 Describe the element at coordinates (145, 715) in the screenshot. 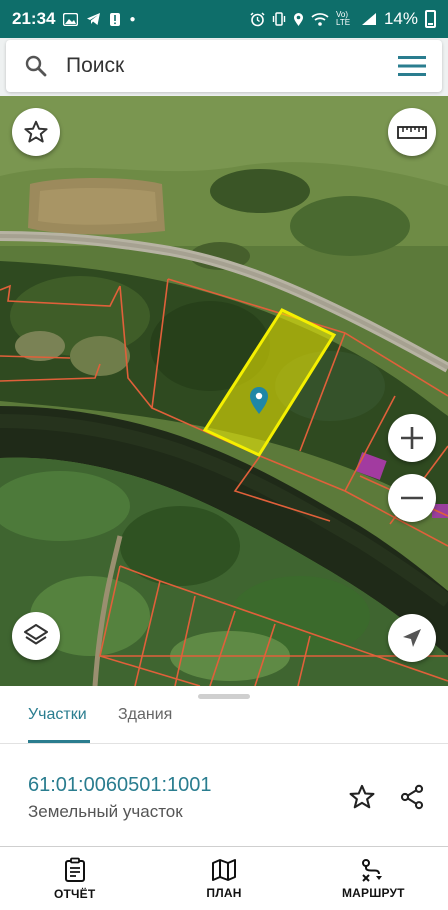

I see `tab-buildings: Здания` at that location.